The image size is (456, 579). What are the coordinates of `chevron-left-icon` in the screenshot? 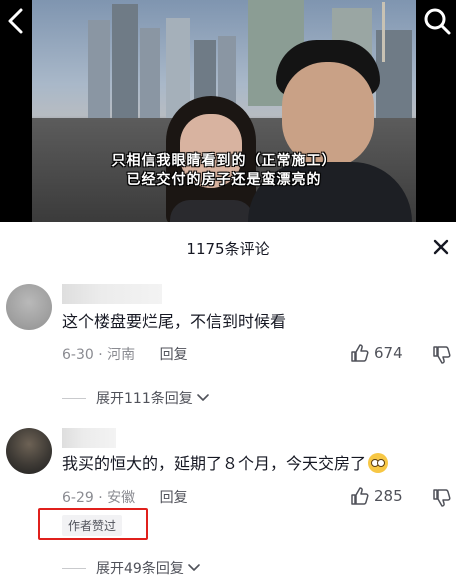 It's located at (16, 21).